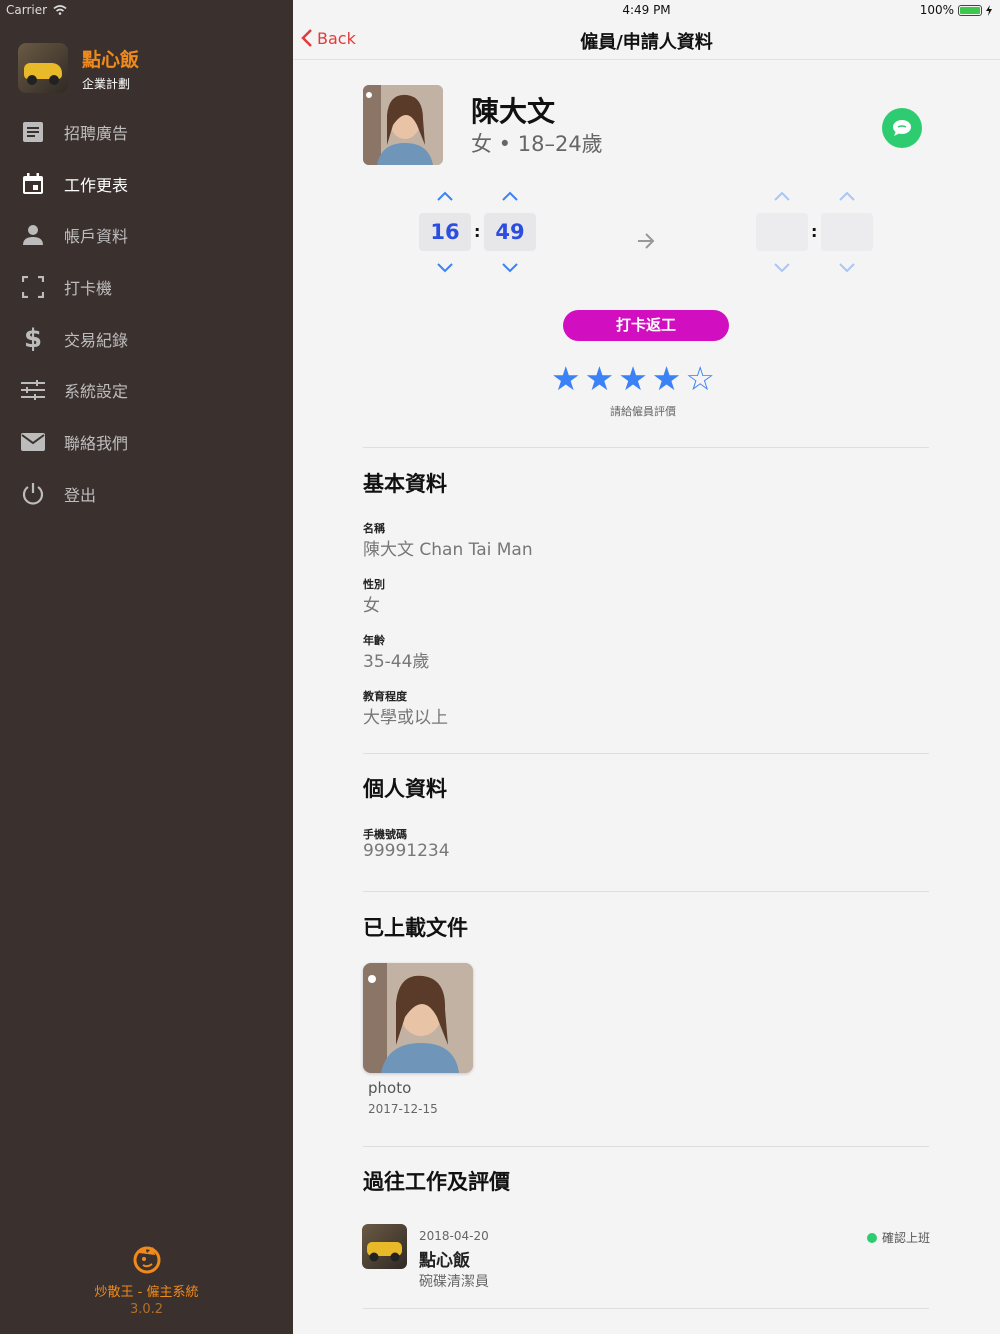 The width and height of the screenshot is (1000, 1334). Describe the element at coordinates (33, 390) in the screenshot. I see `sliders-icon` at that location.